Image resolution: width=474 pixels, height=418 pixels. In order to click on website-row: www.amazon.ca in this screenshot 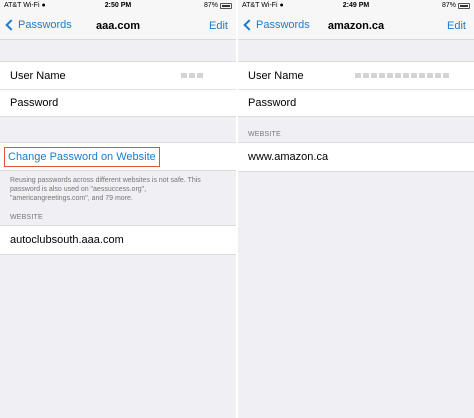, I will do `click(356, 157)`.